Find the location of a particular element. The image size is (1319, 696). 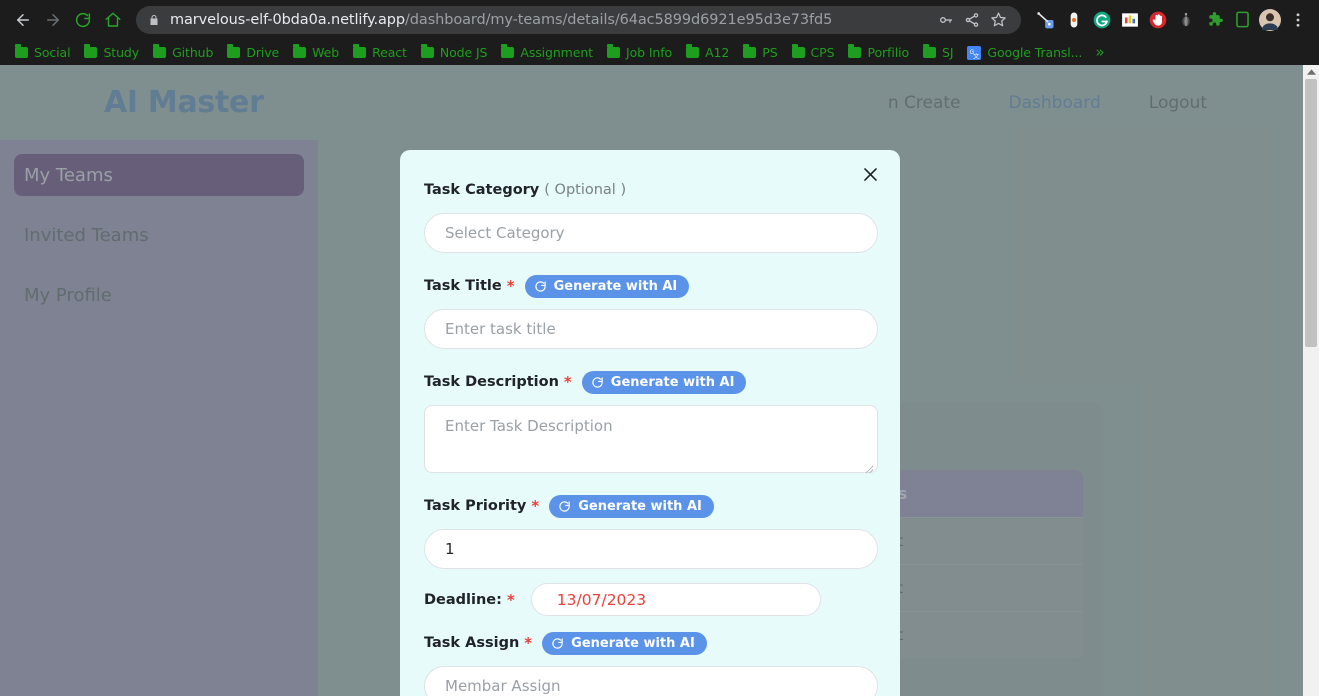

puzzle-extensions-icon is located at coordinates (1214, 20).